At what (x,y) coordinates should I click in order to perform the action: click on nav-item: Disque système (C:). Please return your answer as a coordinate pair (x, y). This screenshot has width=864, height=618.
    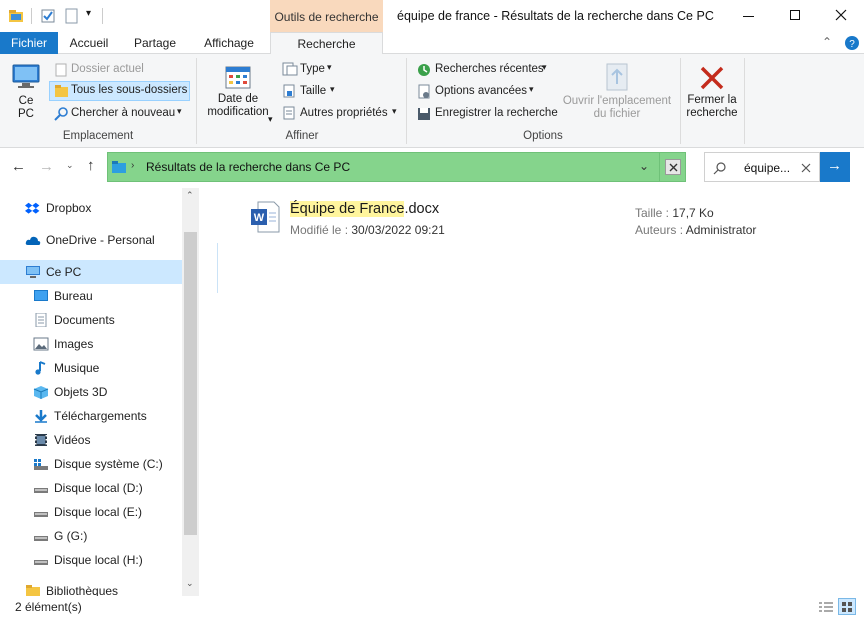
    Looking at the image, I should click on (91, 464).